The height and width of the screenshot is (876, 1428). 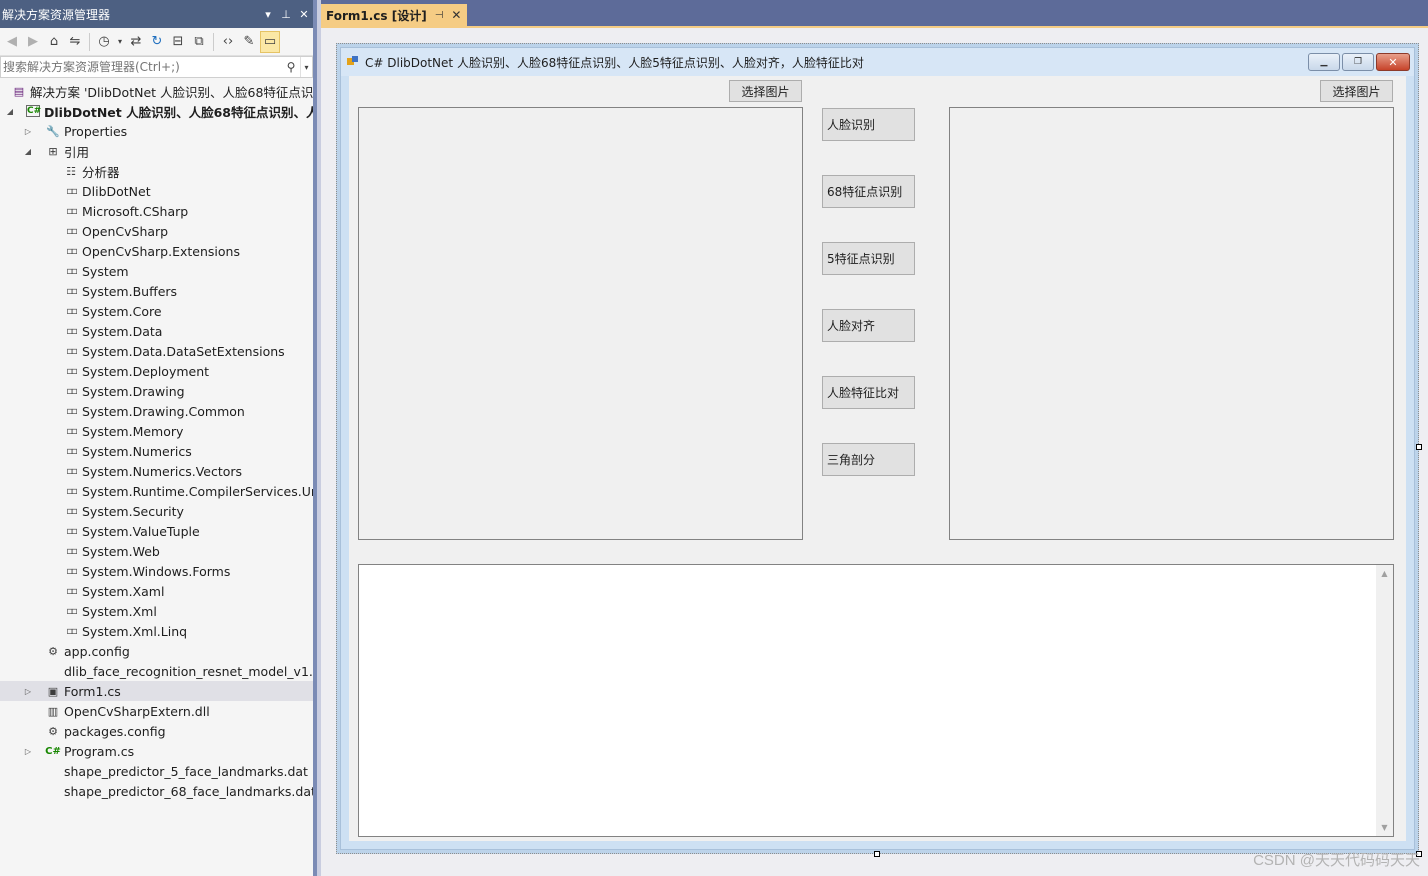 I want to click on tree-node: ▫▫ System.Deployment, so click(x=156, y=371).